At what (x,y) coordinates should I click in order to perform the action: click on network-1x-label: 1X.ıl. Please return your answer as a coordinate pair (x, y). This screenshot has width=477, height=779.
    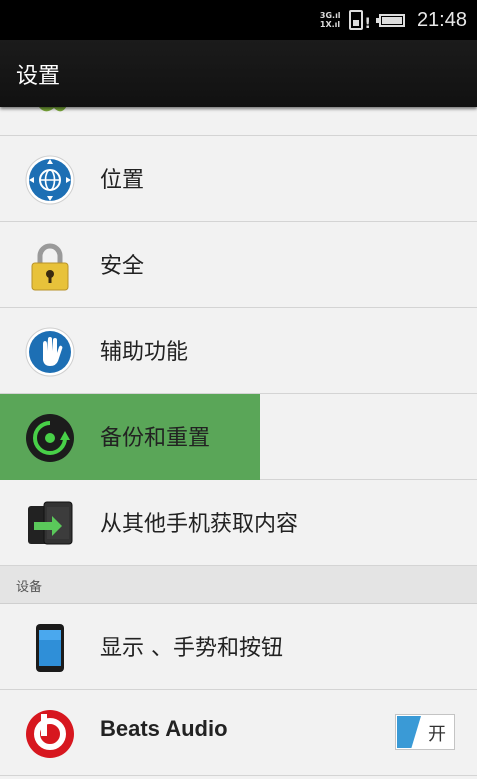
    Looking at the image, I should click on (330, 24).